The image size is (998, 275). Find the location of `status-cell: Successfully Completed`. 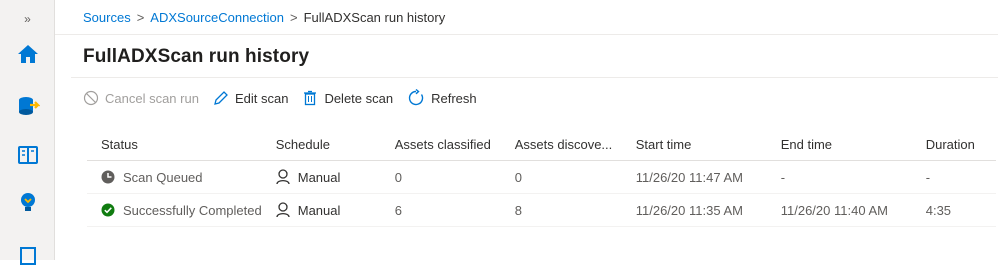

status-cell: Successfully Completed is located at coordinates (174, 210).